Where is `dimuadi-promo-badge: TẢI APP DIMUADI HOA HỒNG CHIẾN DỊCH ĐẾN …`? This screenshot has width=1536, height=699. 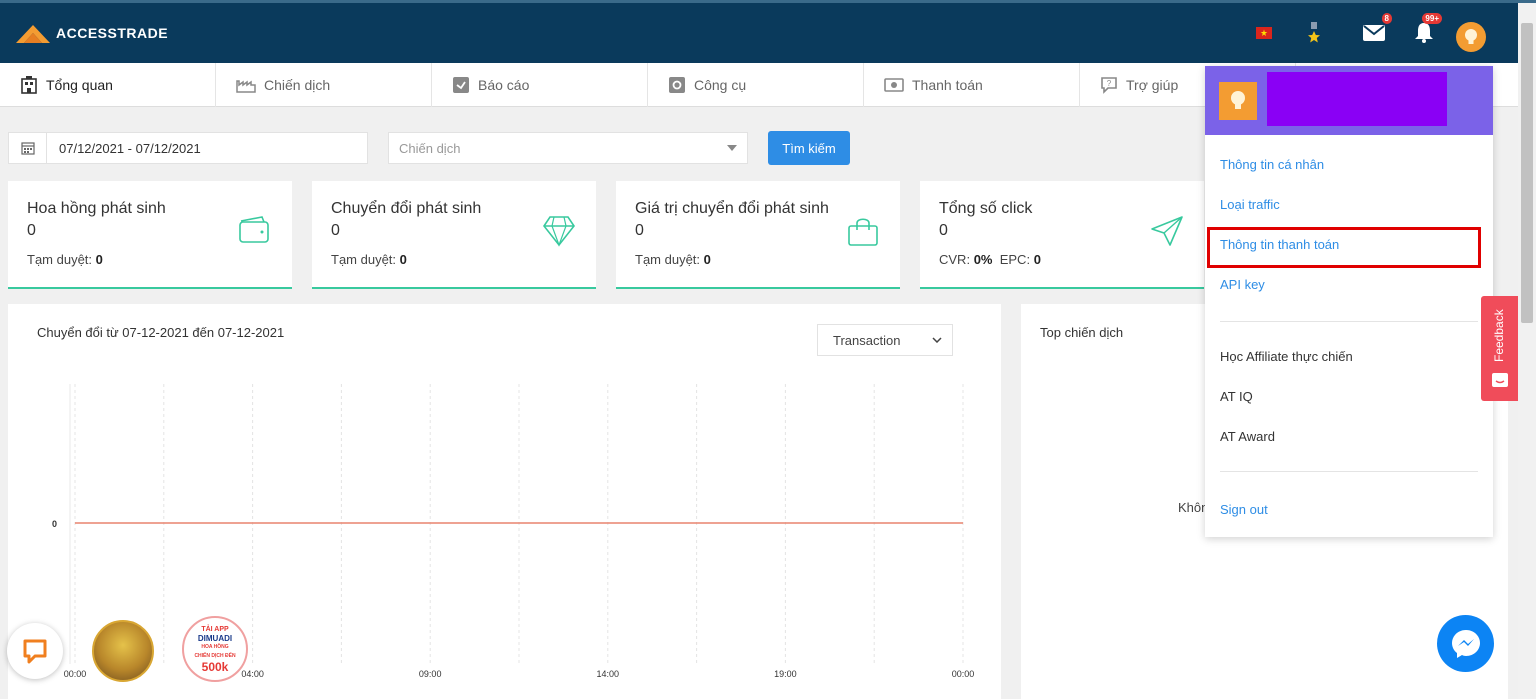
dimuadi-promo-badge: TẢI APP DIMUADI HOA HỒNG CHIẾN DỊCH ĐẾN … is located at coordinates (215, 649).